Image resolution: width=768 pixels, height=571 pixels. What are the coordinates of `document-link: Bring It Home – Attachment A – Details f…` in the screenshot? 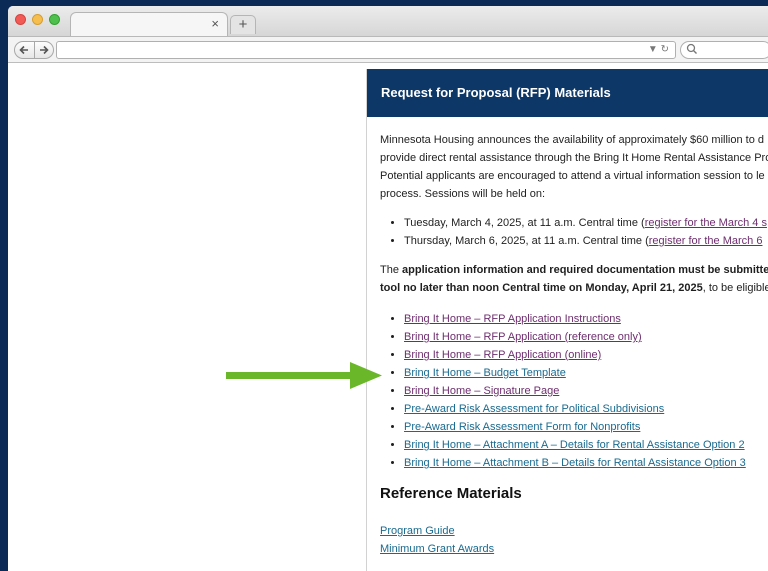 It's located at (574, 445).